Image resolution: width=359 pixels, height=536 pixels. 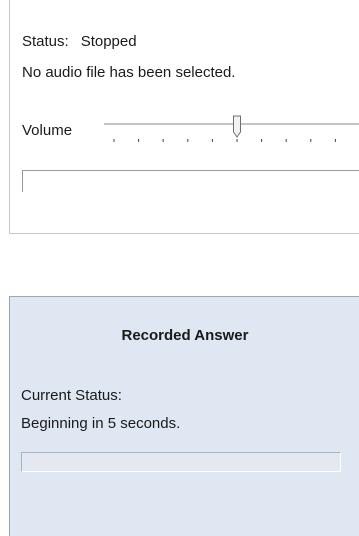 What do you see at coordinates (224, 140) in the screenshot?
I see `volume-slider-ticks` at bounding box center [224, 140].